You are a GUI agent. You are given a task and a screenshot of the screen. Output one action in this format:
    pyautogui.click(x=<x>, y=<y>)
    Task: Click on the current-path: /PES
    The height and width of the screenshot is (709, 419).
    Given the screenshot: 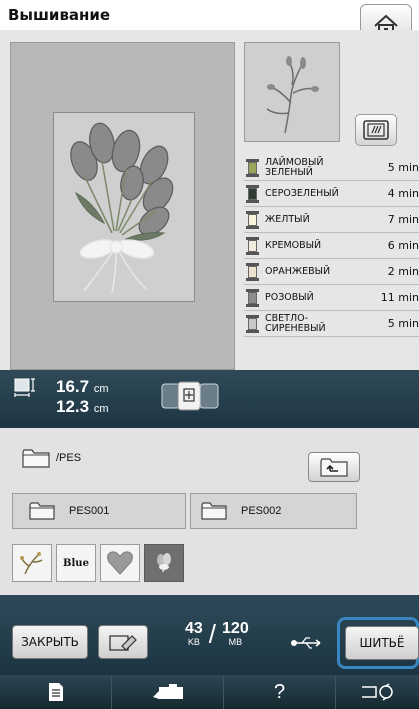 What is the action you would take?
    pyautogui.click(x=51, y=458)
    